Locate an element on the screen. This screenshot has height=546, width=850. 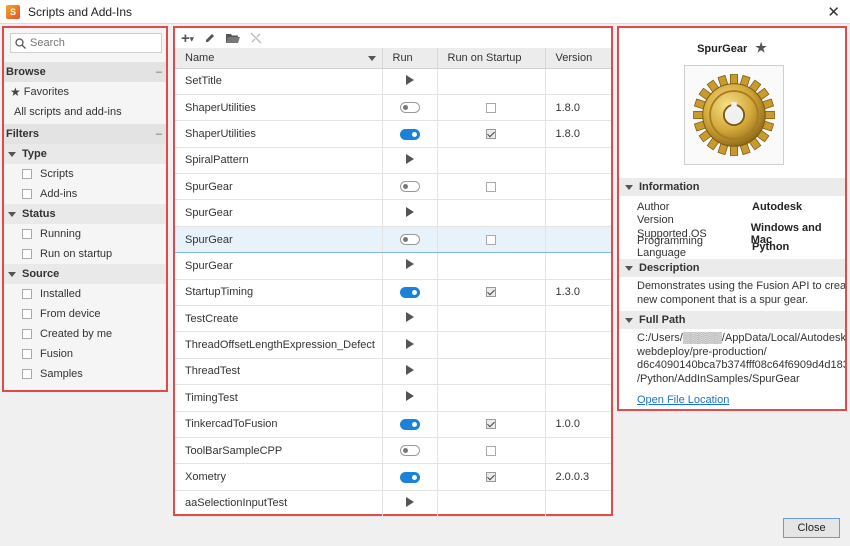
col-run-header: Run is located at coordinates (410, 58).